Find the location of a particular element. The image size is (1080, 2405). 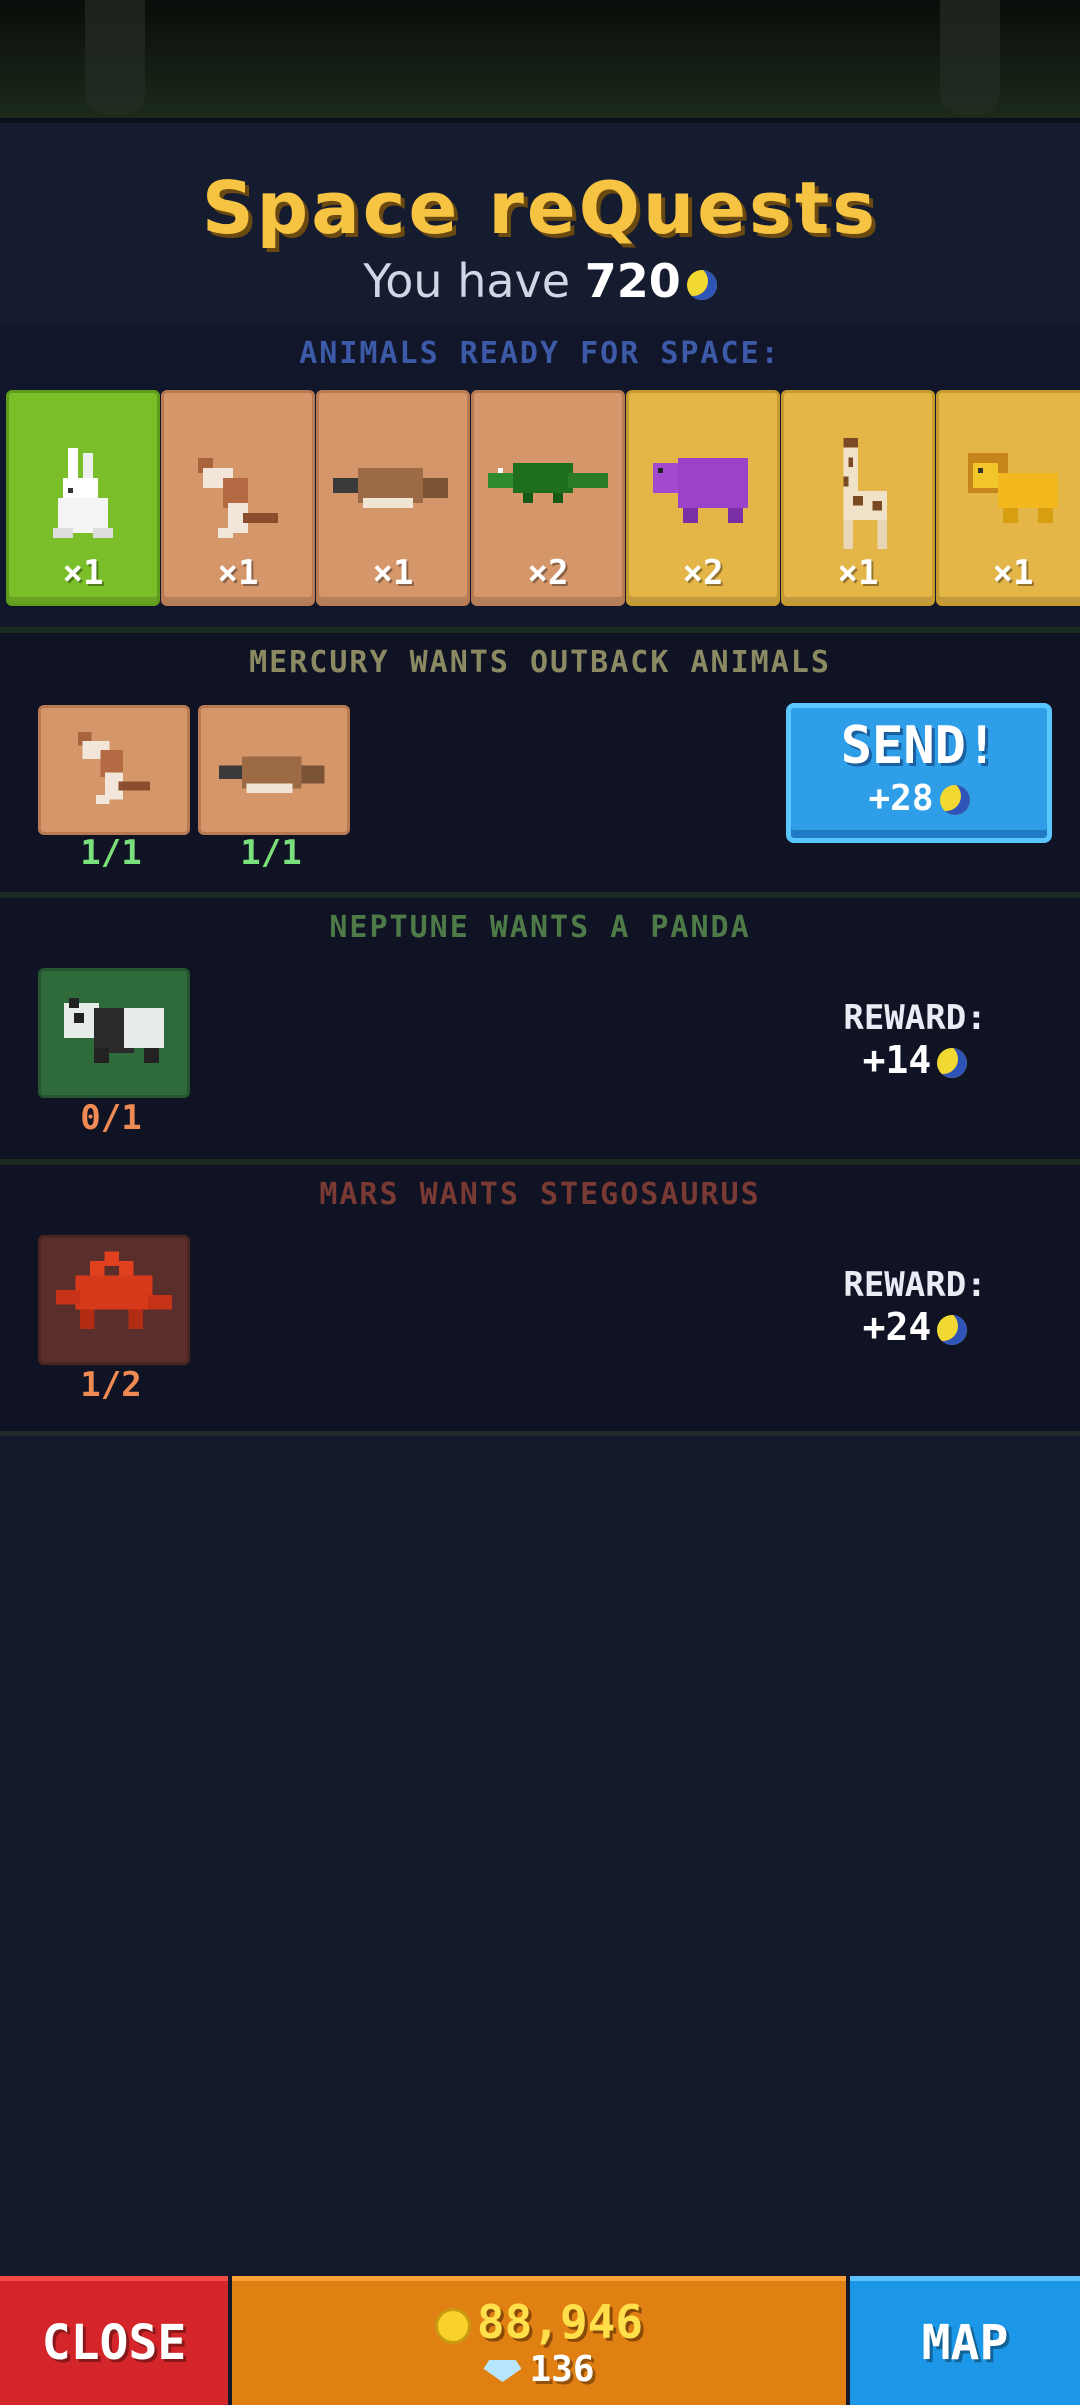

animal-card-rabbit: ×1 is located at coordinates (83, 498).